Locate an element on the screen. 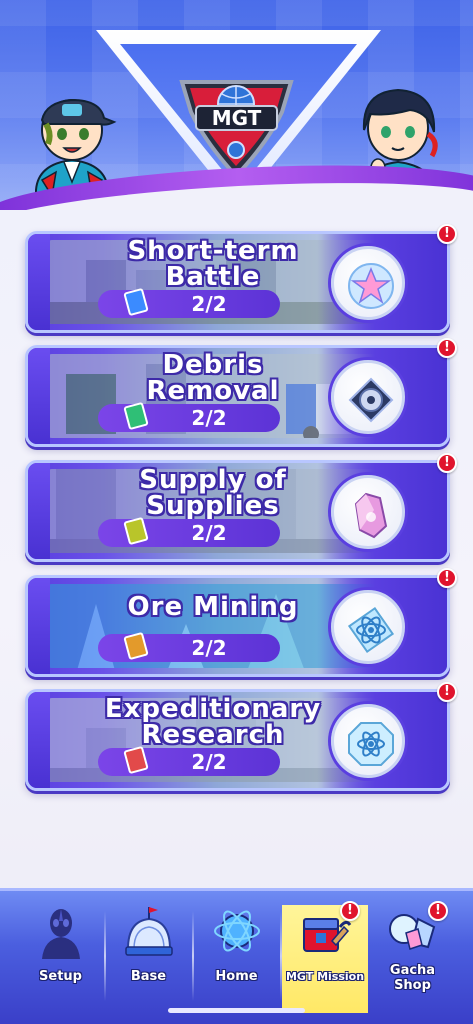 The height and width of the screenshot is (1024, 473). nav-label: Base is located at coordinates (148, 976).